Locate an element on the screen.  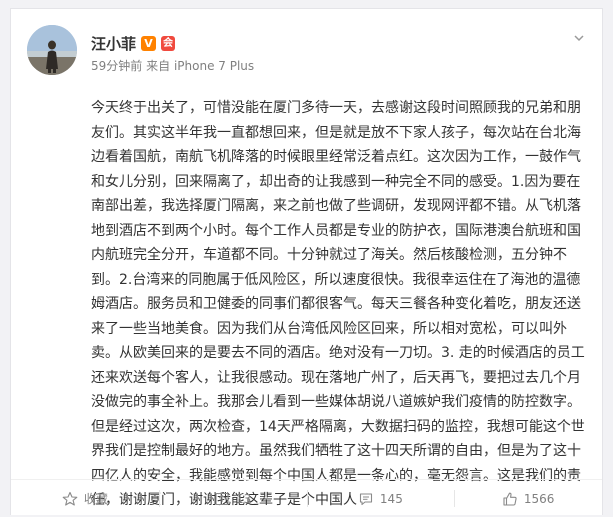
repost-count: 13 is located at coordinates (243, 498).